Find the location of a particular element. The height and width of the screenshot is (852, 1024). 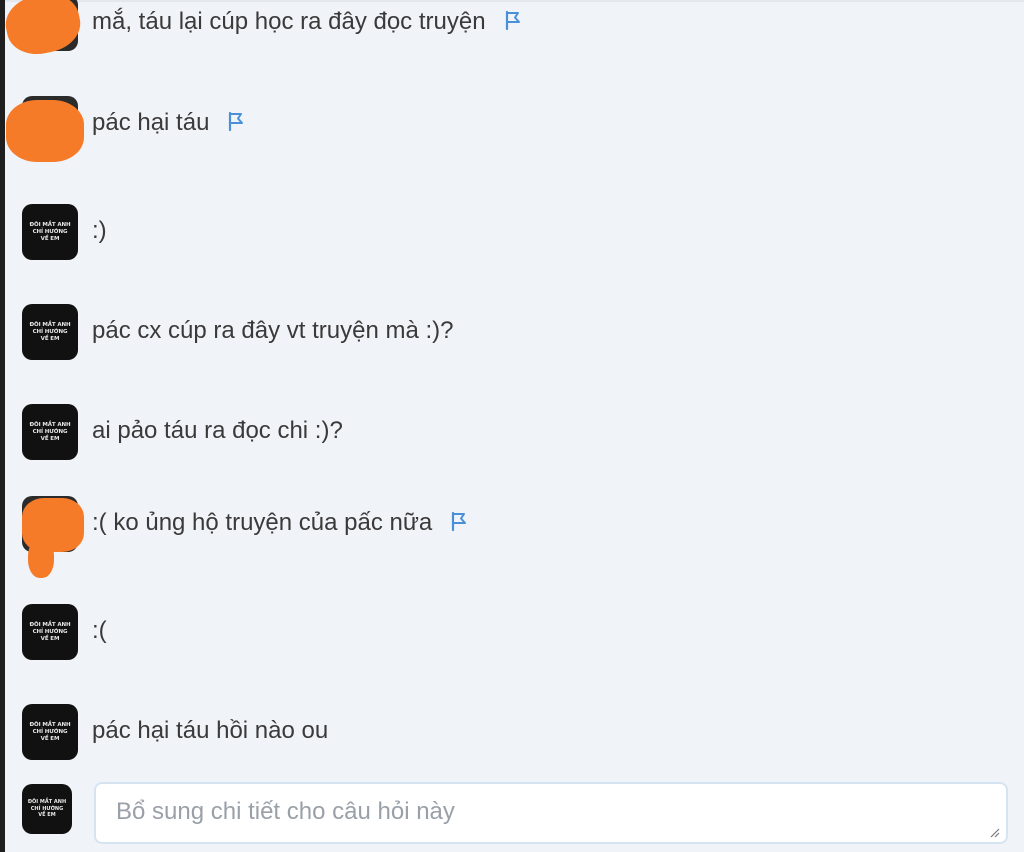

comment-body: ai pảo táu ra đọc chi :)? is located at coordinates (217, 430).